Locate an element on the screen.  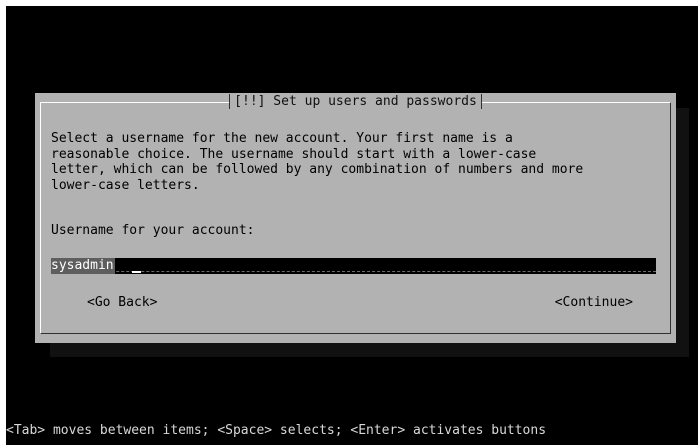
continue-button: <Continue> is located at coordinates (594, 303).